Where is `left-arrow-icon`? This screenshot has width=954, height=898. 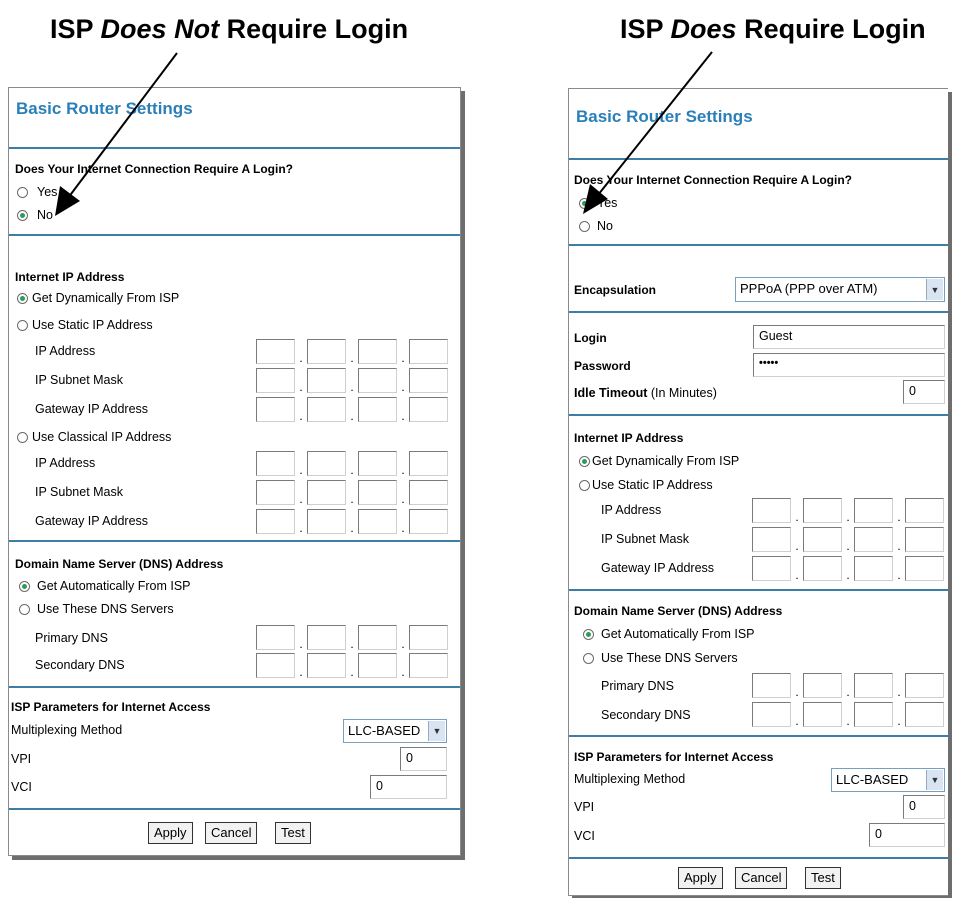 left-arrow-icon is located at coordinates (116, 134).